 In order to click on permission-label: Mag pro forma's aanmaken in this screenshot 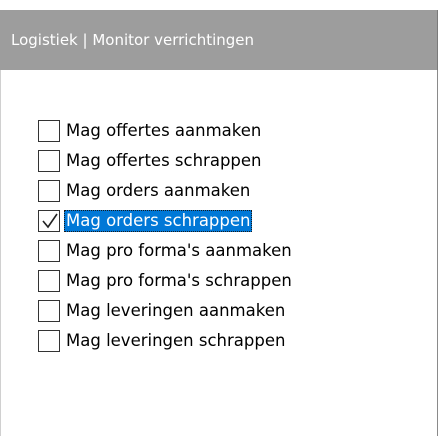, I will do `click(179, 251)`.